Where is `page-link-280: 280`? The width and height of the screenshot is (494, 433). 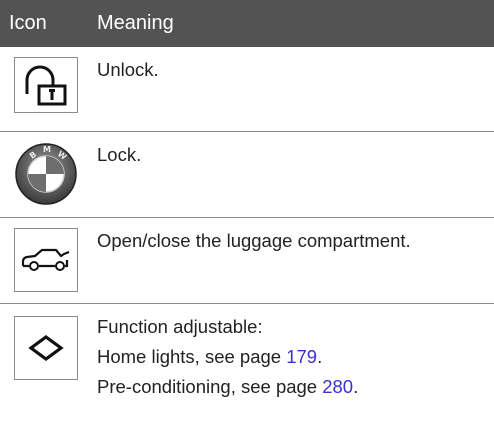
page-link-280: 280 is located at coordinates (337, 386).